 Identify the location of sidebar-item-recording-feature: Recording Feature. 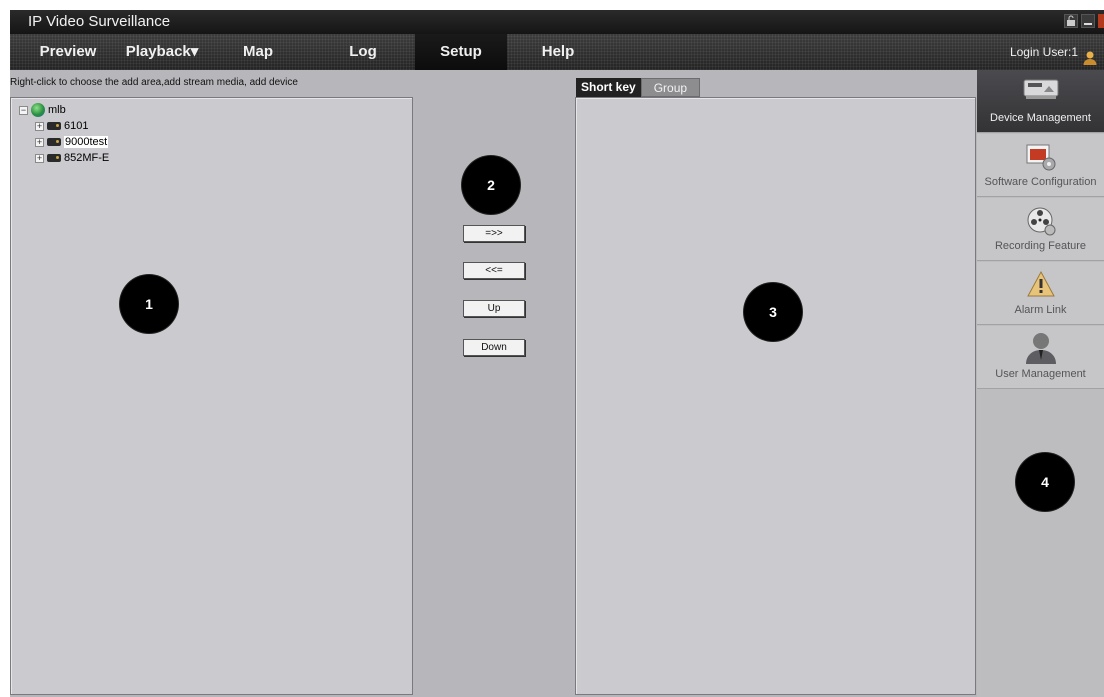
(1040, 229).